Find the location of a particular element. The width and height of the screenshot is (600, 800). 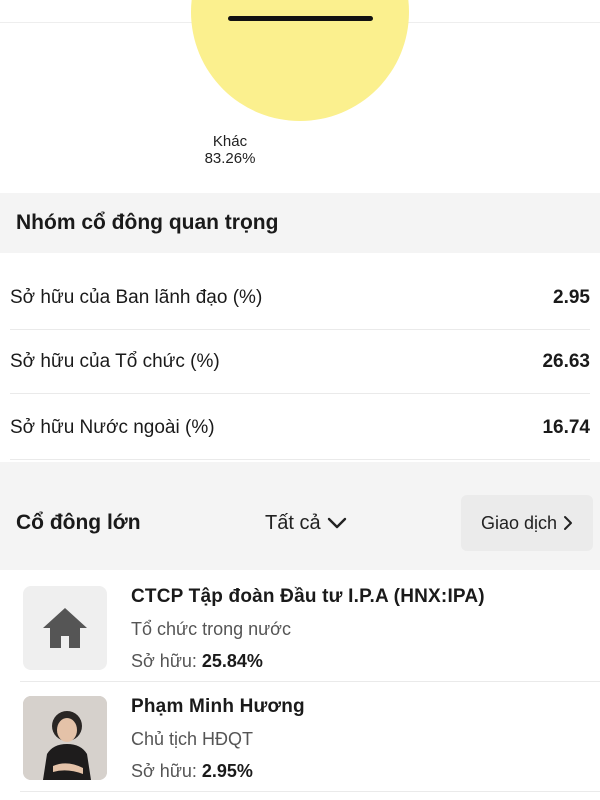

transactions-button: Giao dịch is located at coordinates (527, 523).